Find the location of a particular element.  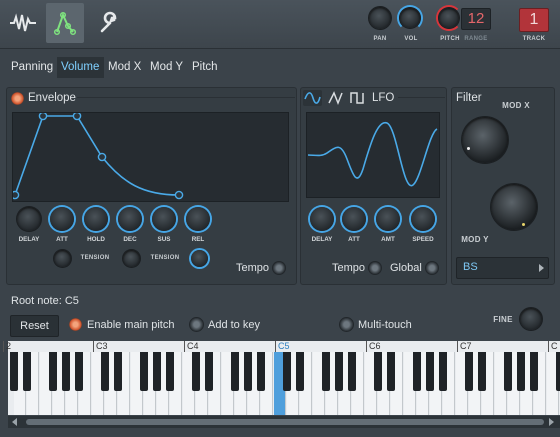

filter-resonance-knob is located at coordinates (514, 207).